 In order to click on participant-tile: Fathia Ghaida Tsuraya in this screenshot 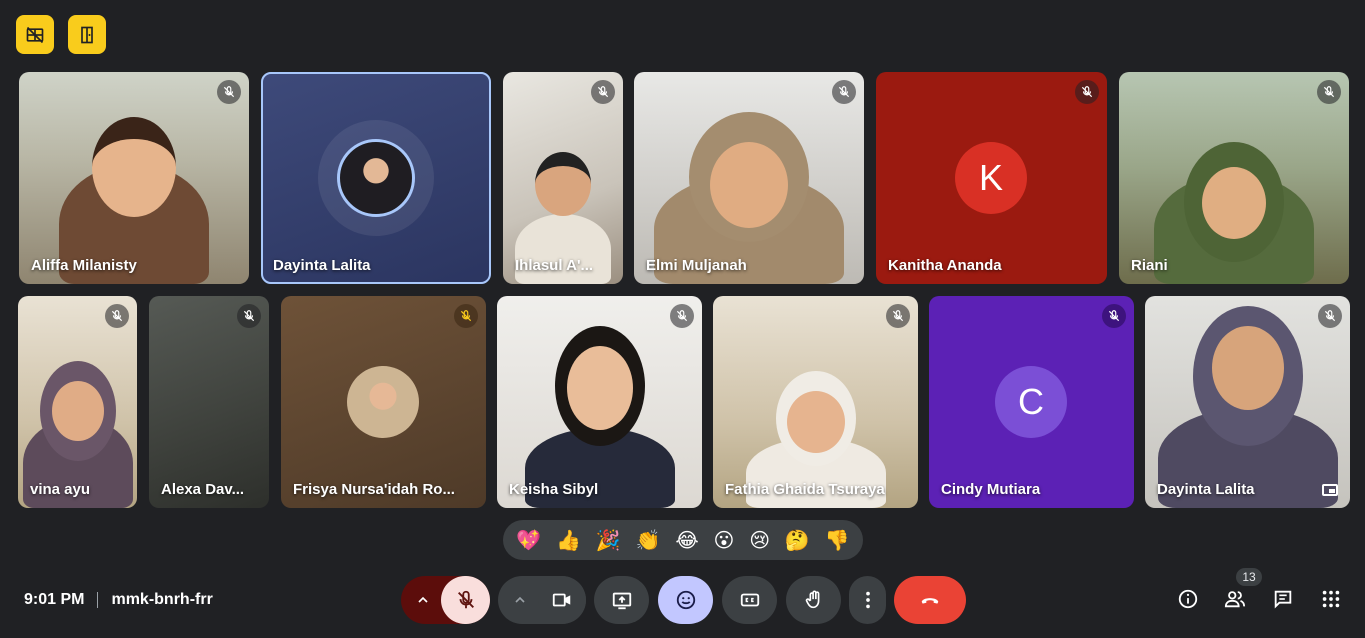, I will do `click(815, 402)`.